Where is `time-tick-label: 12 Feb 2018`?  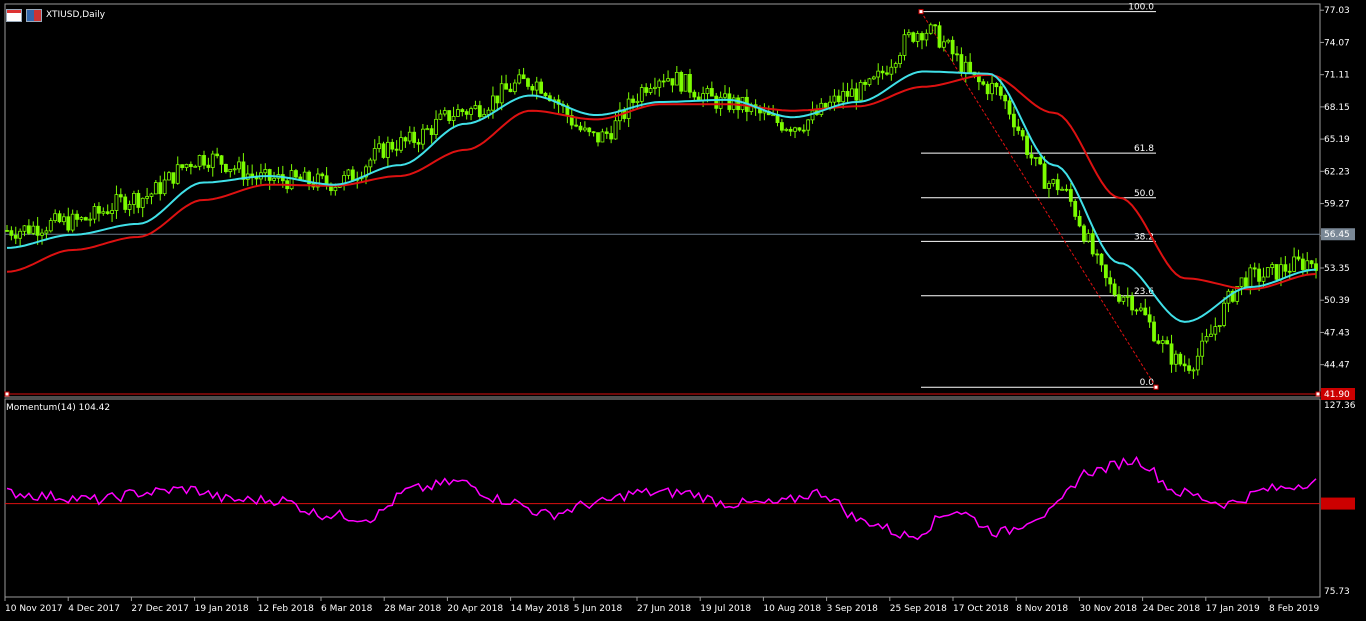
time-tick-label: 12 Feb 2018 is located at coordinates (286, 609).